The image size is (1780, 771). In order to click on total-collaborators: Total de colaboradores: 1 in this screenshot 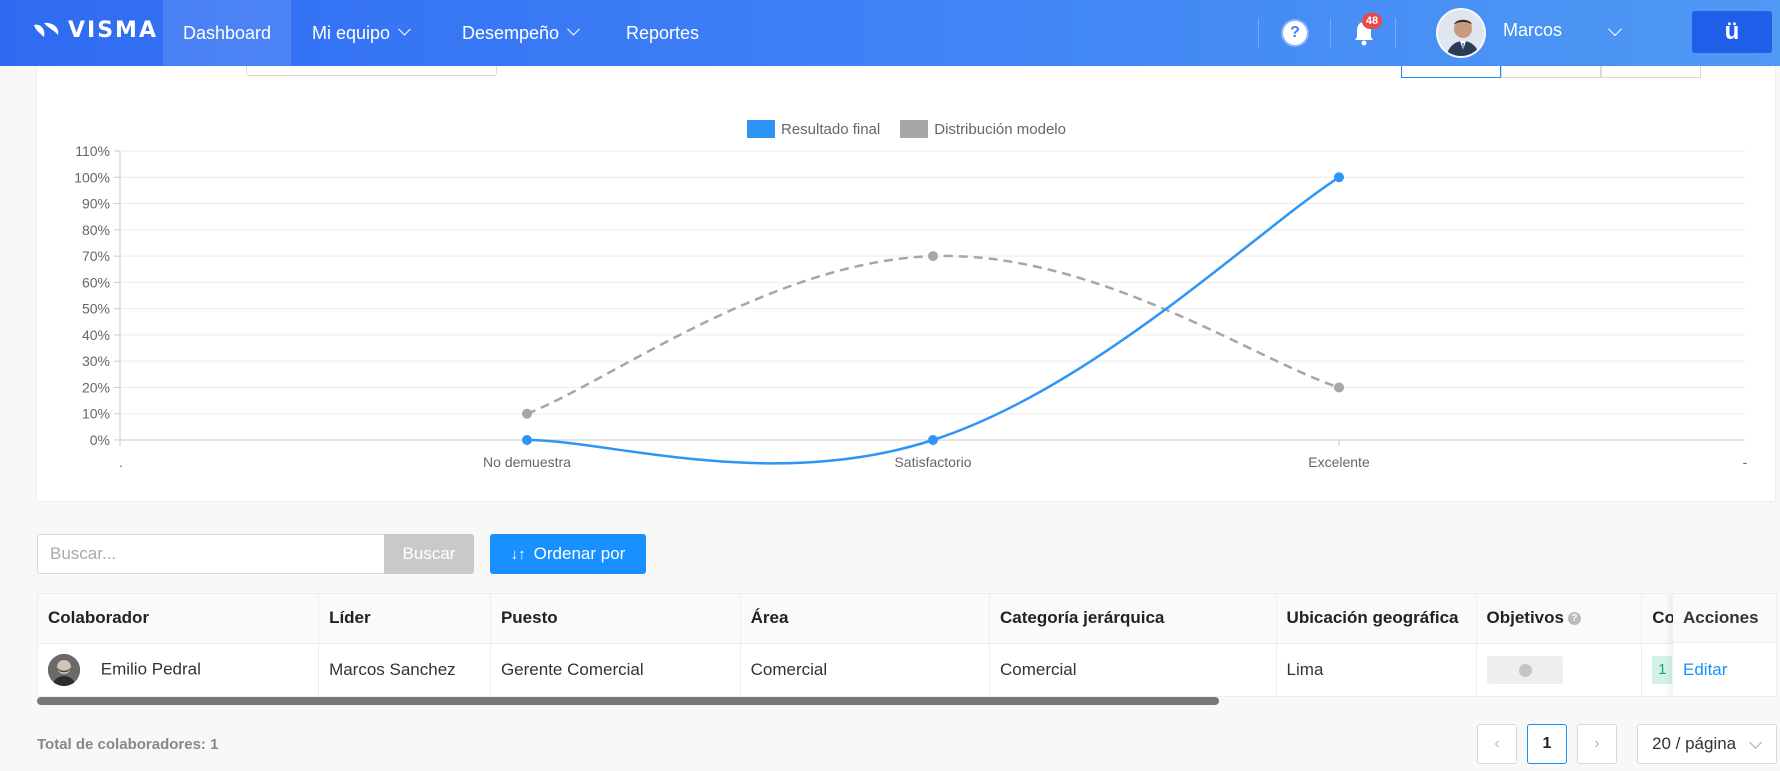, I will do `click(128, 744)`.